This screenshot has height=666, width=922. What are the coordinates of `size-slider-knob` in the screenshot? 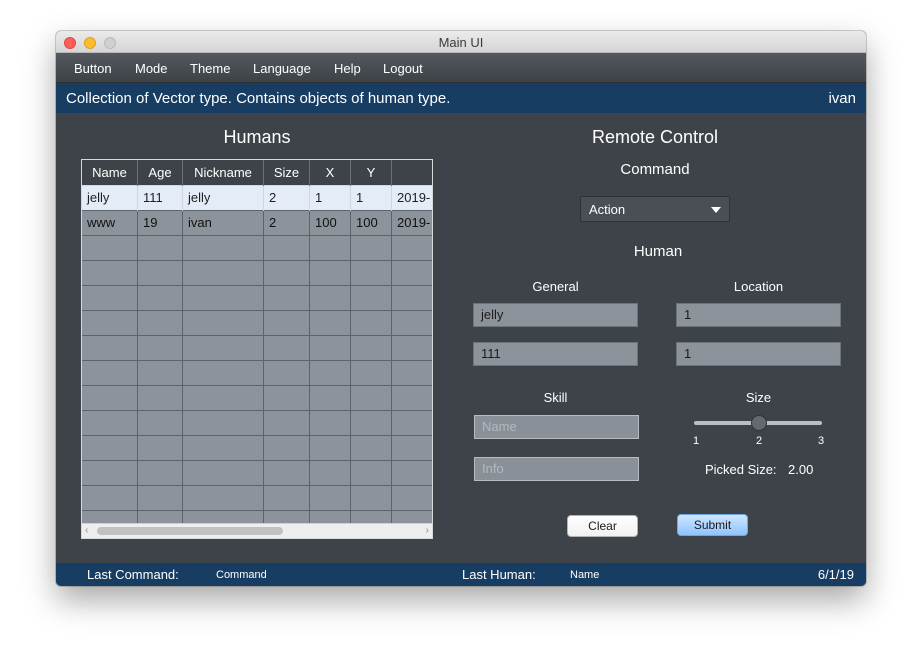 It's located at (759, 423).